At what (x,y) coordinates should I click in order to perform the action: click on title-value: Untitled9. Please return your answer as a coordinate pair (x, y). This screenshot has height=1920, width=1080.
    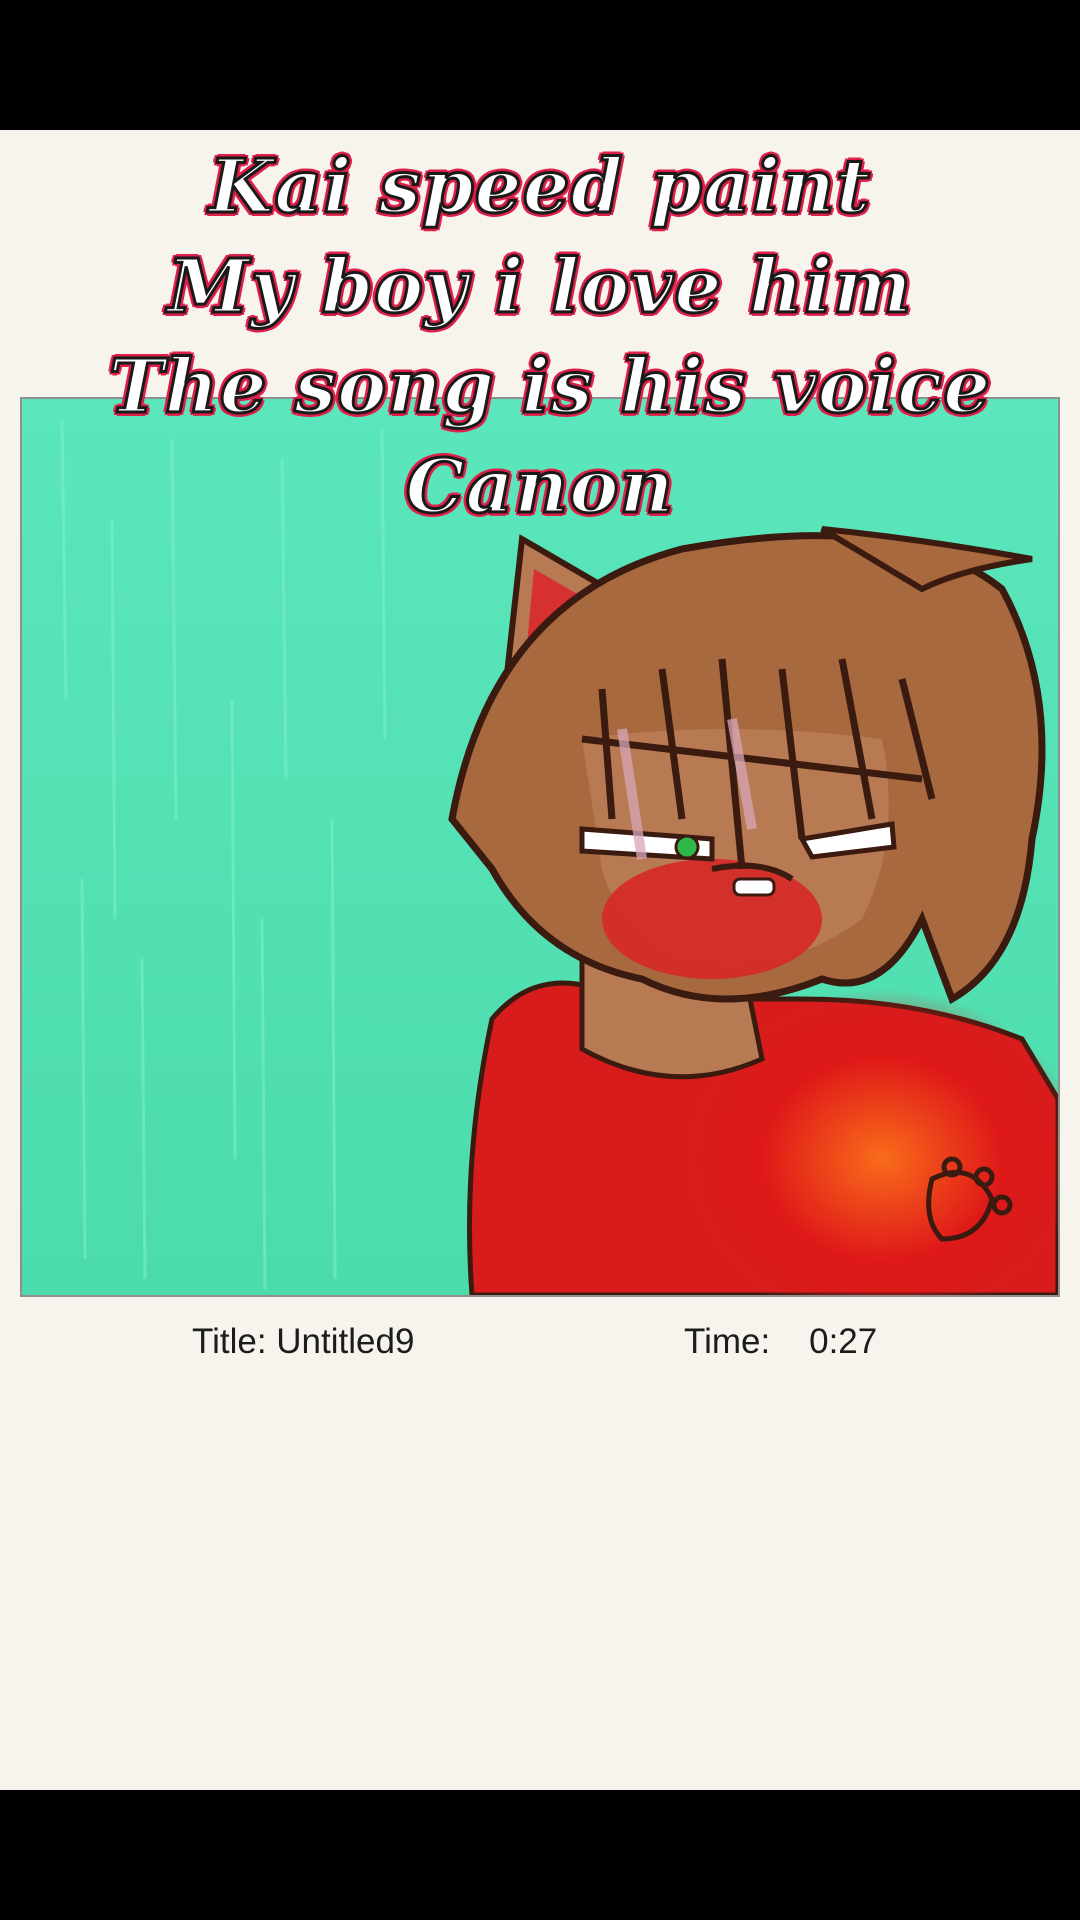
    Looking at the image, I should click on (345, 1341).